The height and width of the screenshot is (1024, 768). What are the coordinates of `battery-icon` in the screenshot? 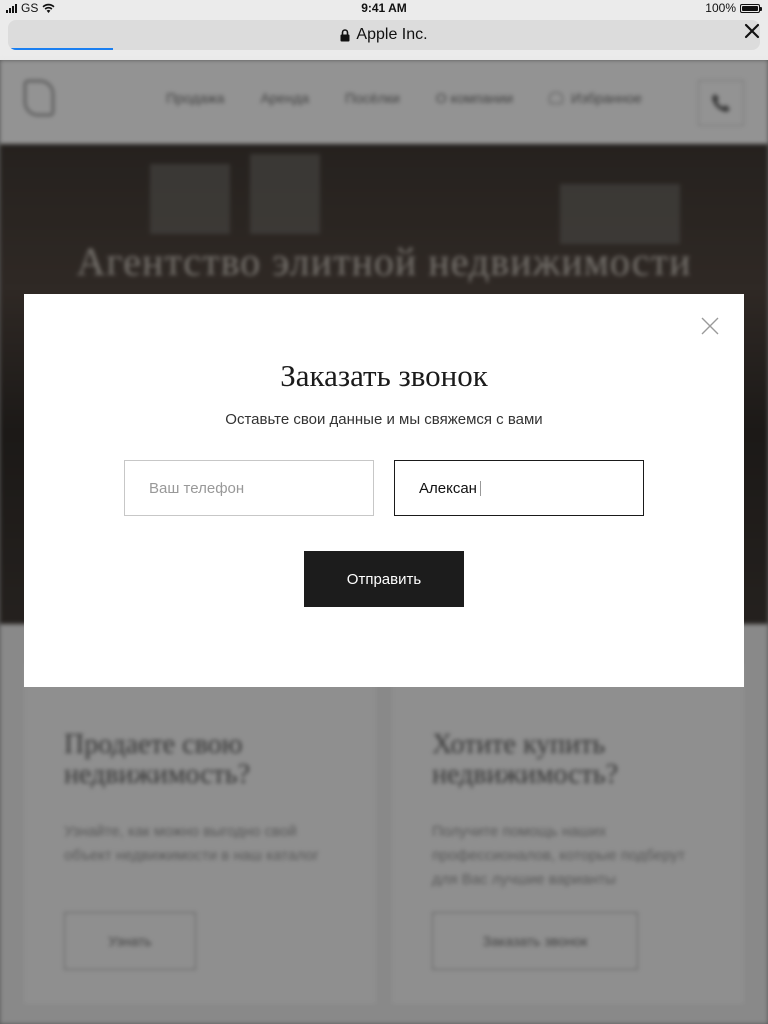 It's located at (751, 8).